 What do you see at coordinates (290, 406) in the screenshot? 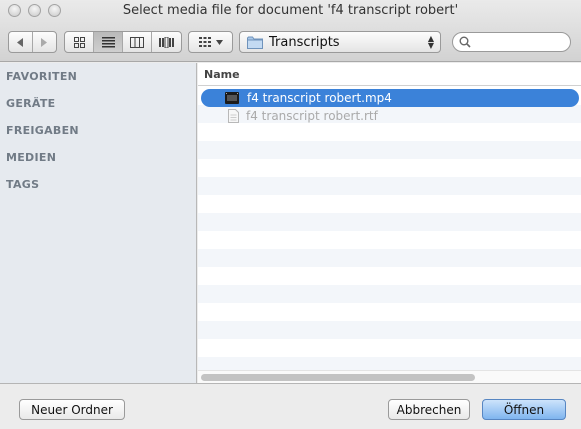
I see `dialog-footer: Neuer Ordner Abbrechen Öffnen` at bounding box center [290, 406].